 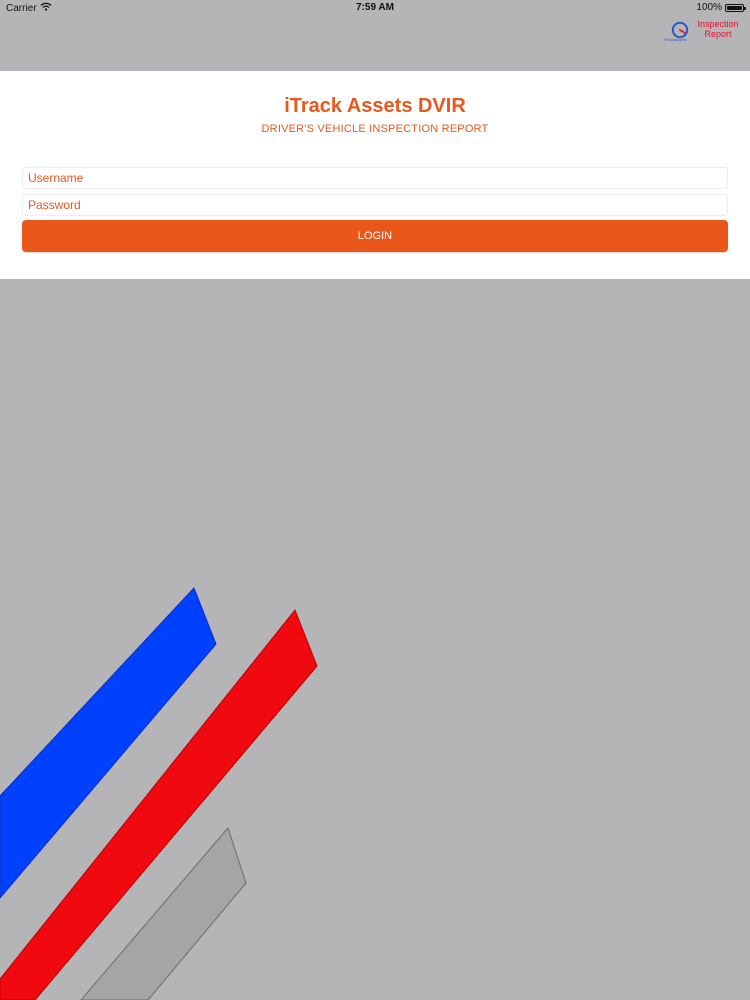 I want to click on login-button: LOGIN, so click(x=375, y=236).